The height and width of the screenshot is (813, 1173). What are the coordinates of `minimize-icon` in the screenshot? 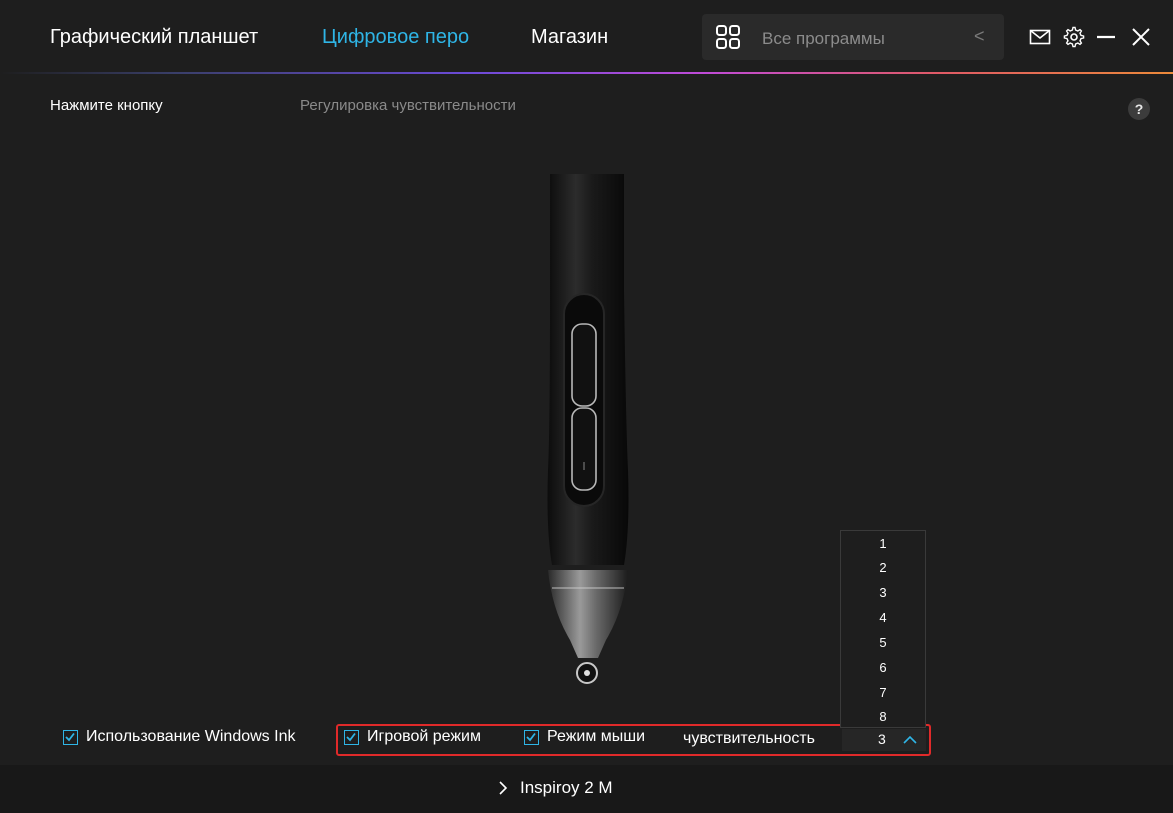 It's located at (1106, 37).